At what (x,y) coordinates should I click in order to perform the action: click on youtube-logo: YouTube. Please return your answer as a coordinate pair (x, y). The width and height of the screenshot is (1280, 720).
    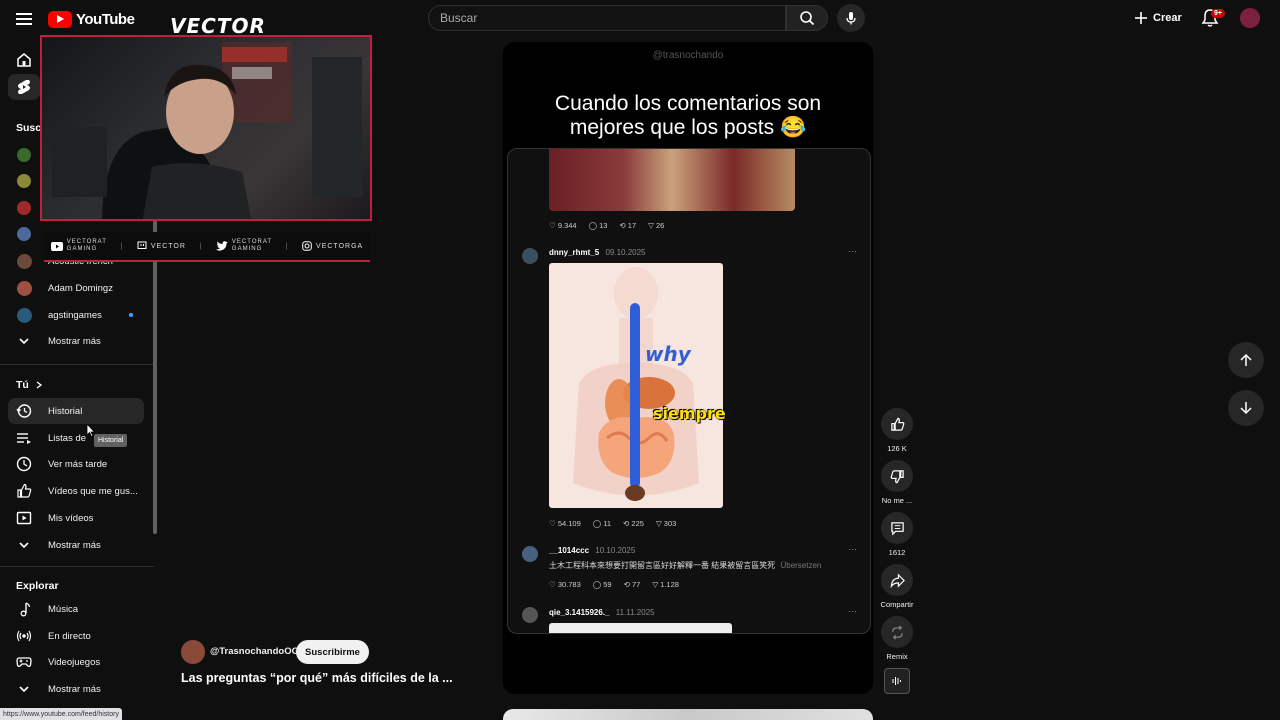
    Looking at the image, I should click on (91, 19).